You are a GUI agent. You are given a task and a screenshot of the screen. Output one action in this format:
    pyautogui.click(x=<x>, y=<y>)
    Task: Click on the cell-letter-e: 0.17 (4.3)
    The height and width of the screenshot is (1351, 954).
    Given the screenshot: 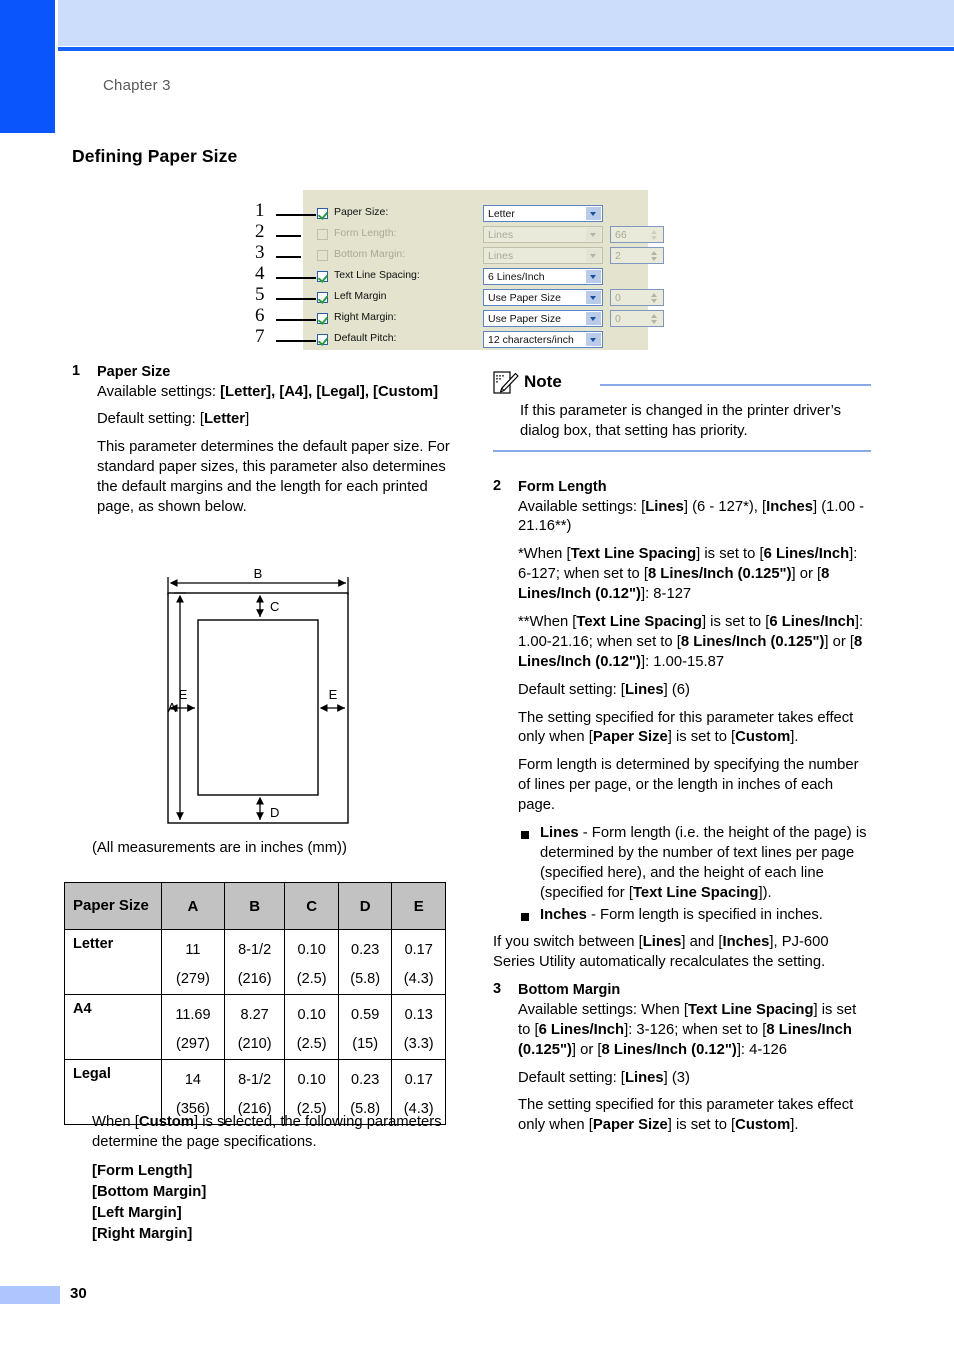 What is the action you would take?
    pyautogui.click(x=418, y=962)
    